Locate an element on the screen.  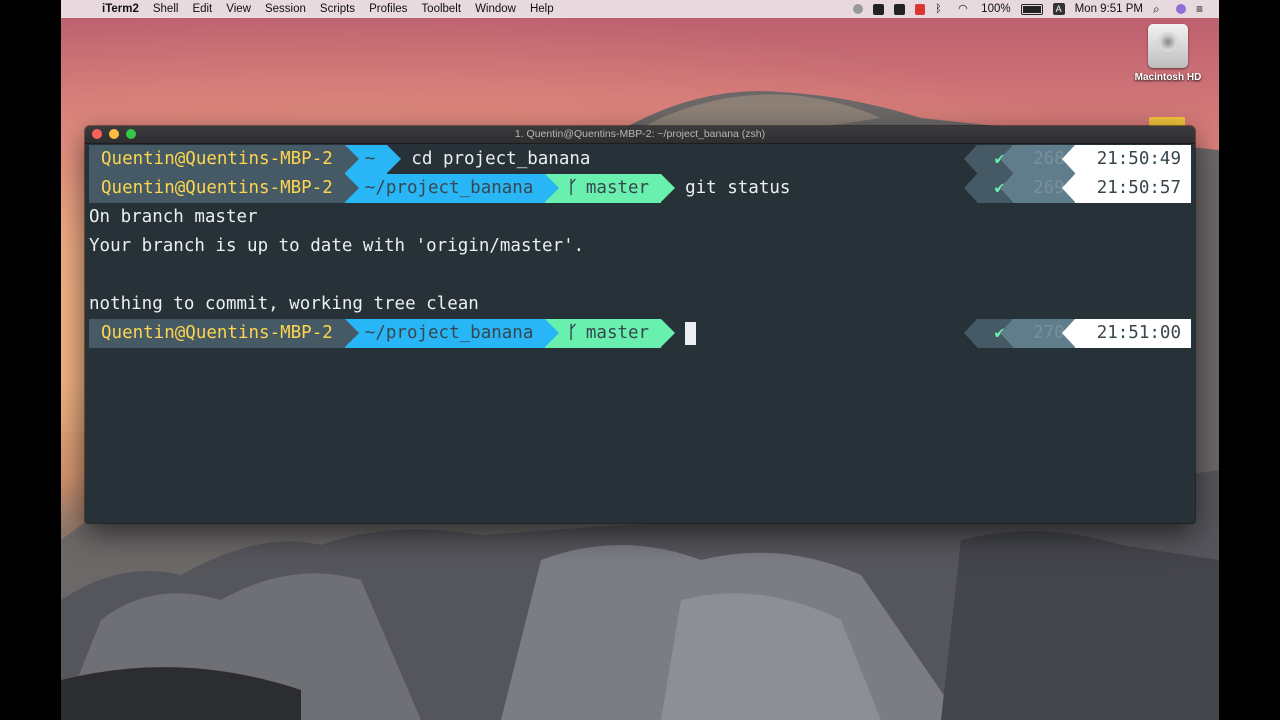
right-prompt: ✔ 270 21:51:00 is located at coordinates (1077, 333).